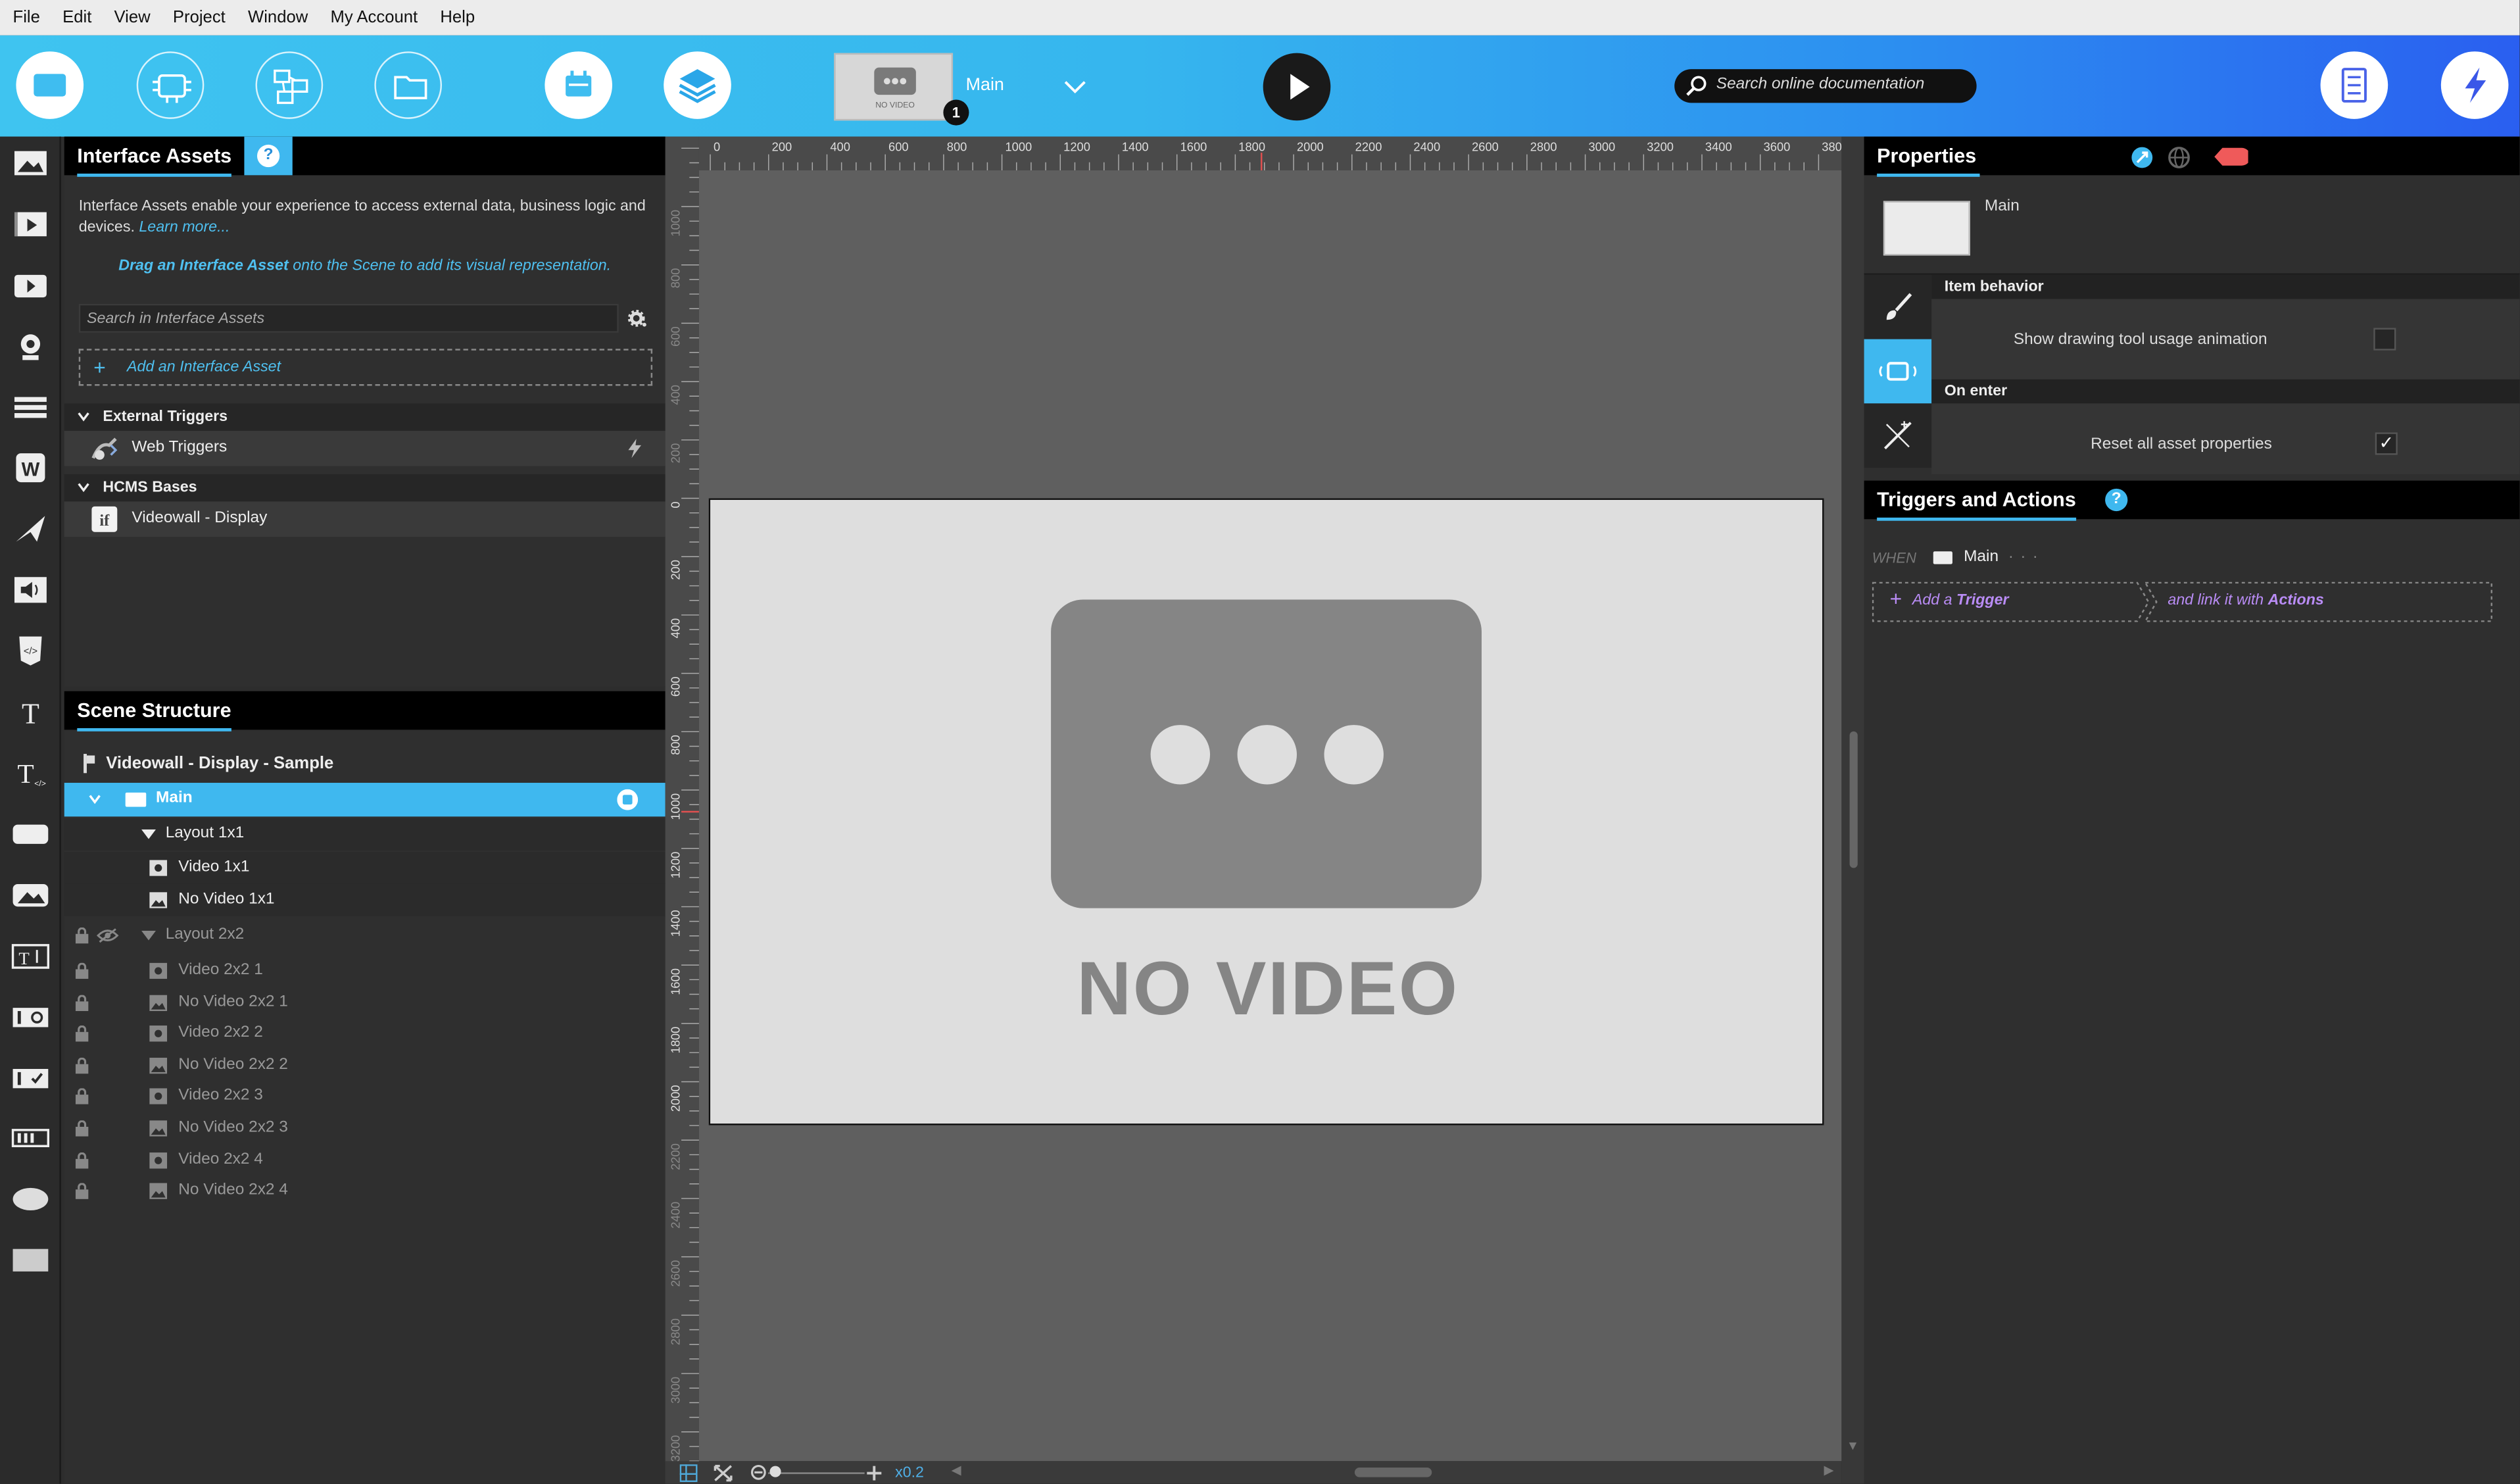 Image resolution: width=2520 pixels, height=1484 pixels. Describe the element at coordinates (1898, 371) in the screenshot. I see `behavior-tab-enter` at that location.